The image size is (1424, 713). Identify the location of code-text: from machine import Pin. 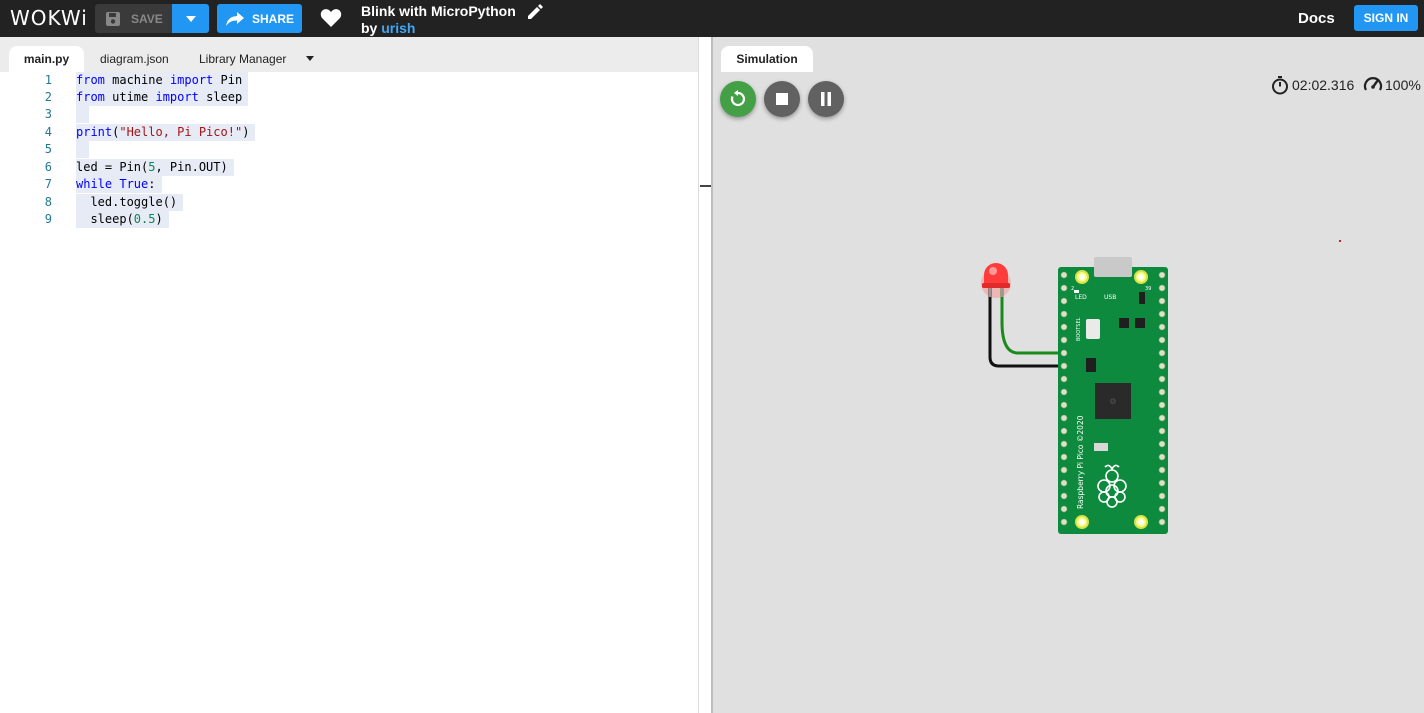
(162, 80).